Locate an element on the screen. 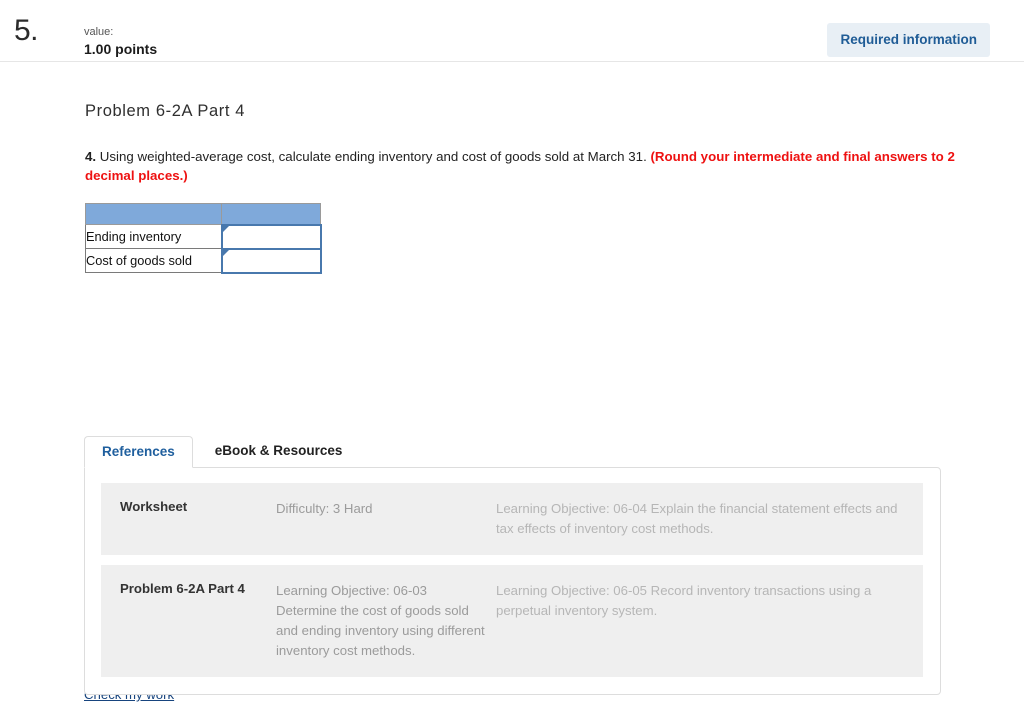 Image resolution: width=1024 pixels, height=702 pixels. table-header-row is located at coordinates (203, 214).